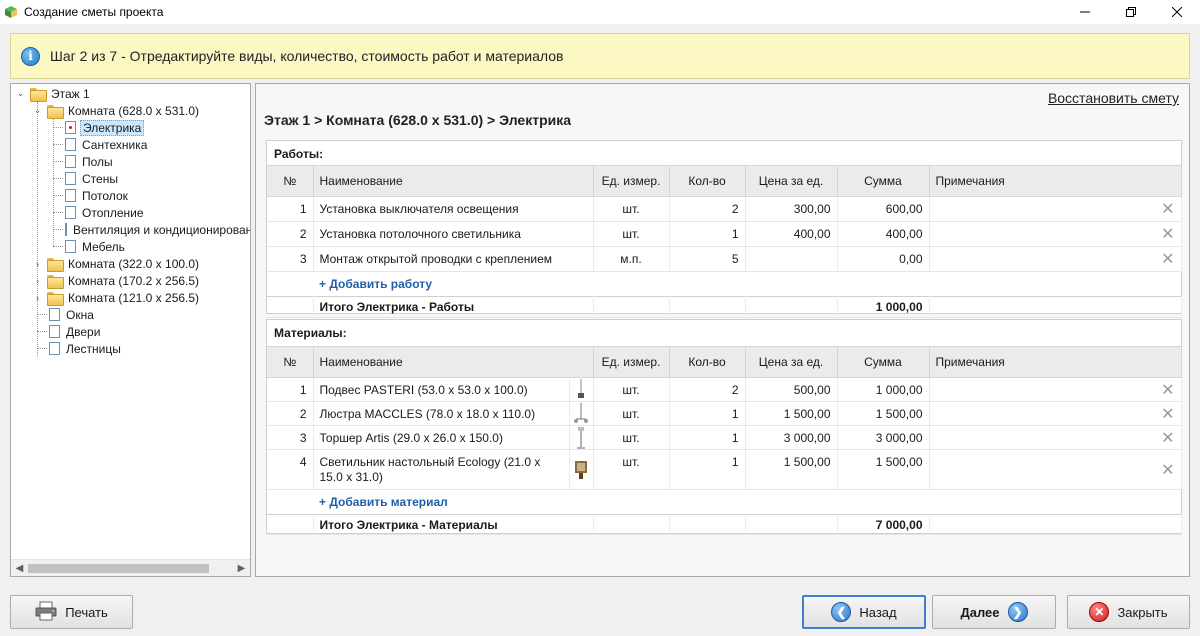  What do you see at coordinates (375, 284) in the screenshot?
I see `add-work-link: + Добавить работу` at bounding box center [375, 284].